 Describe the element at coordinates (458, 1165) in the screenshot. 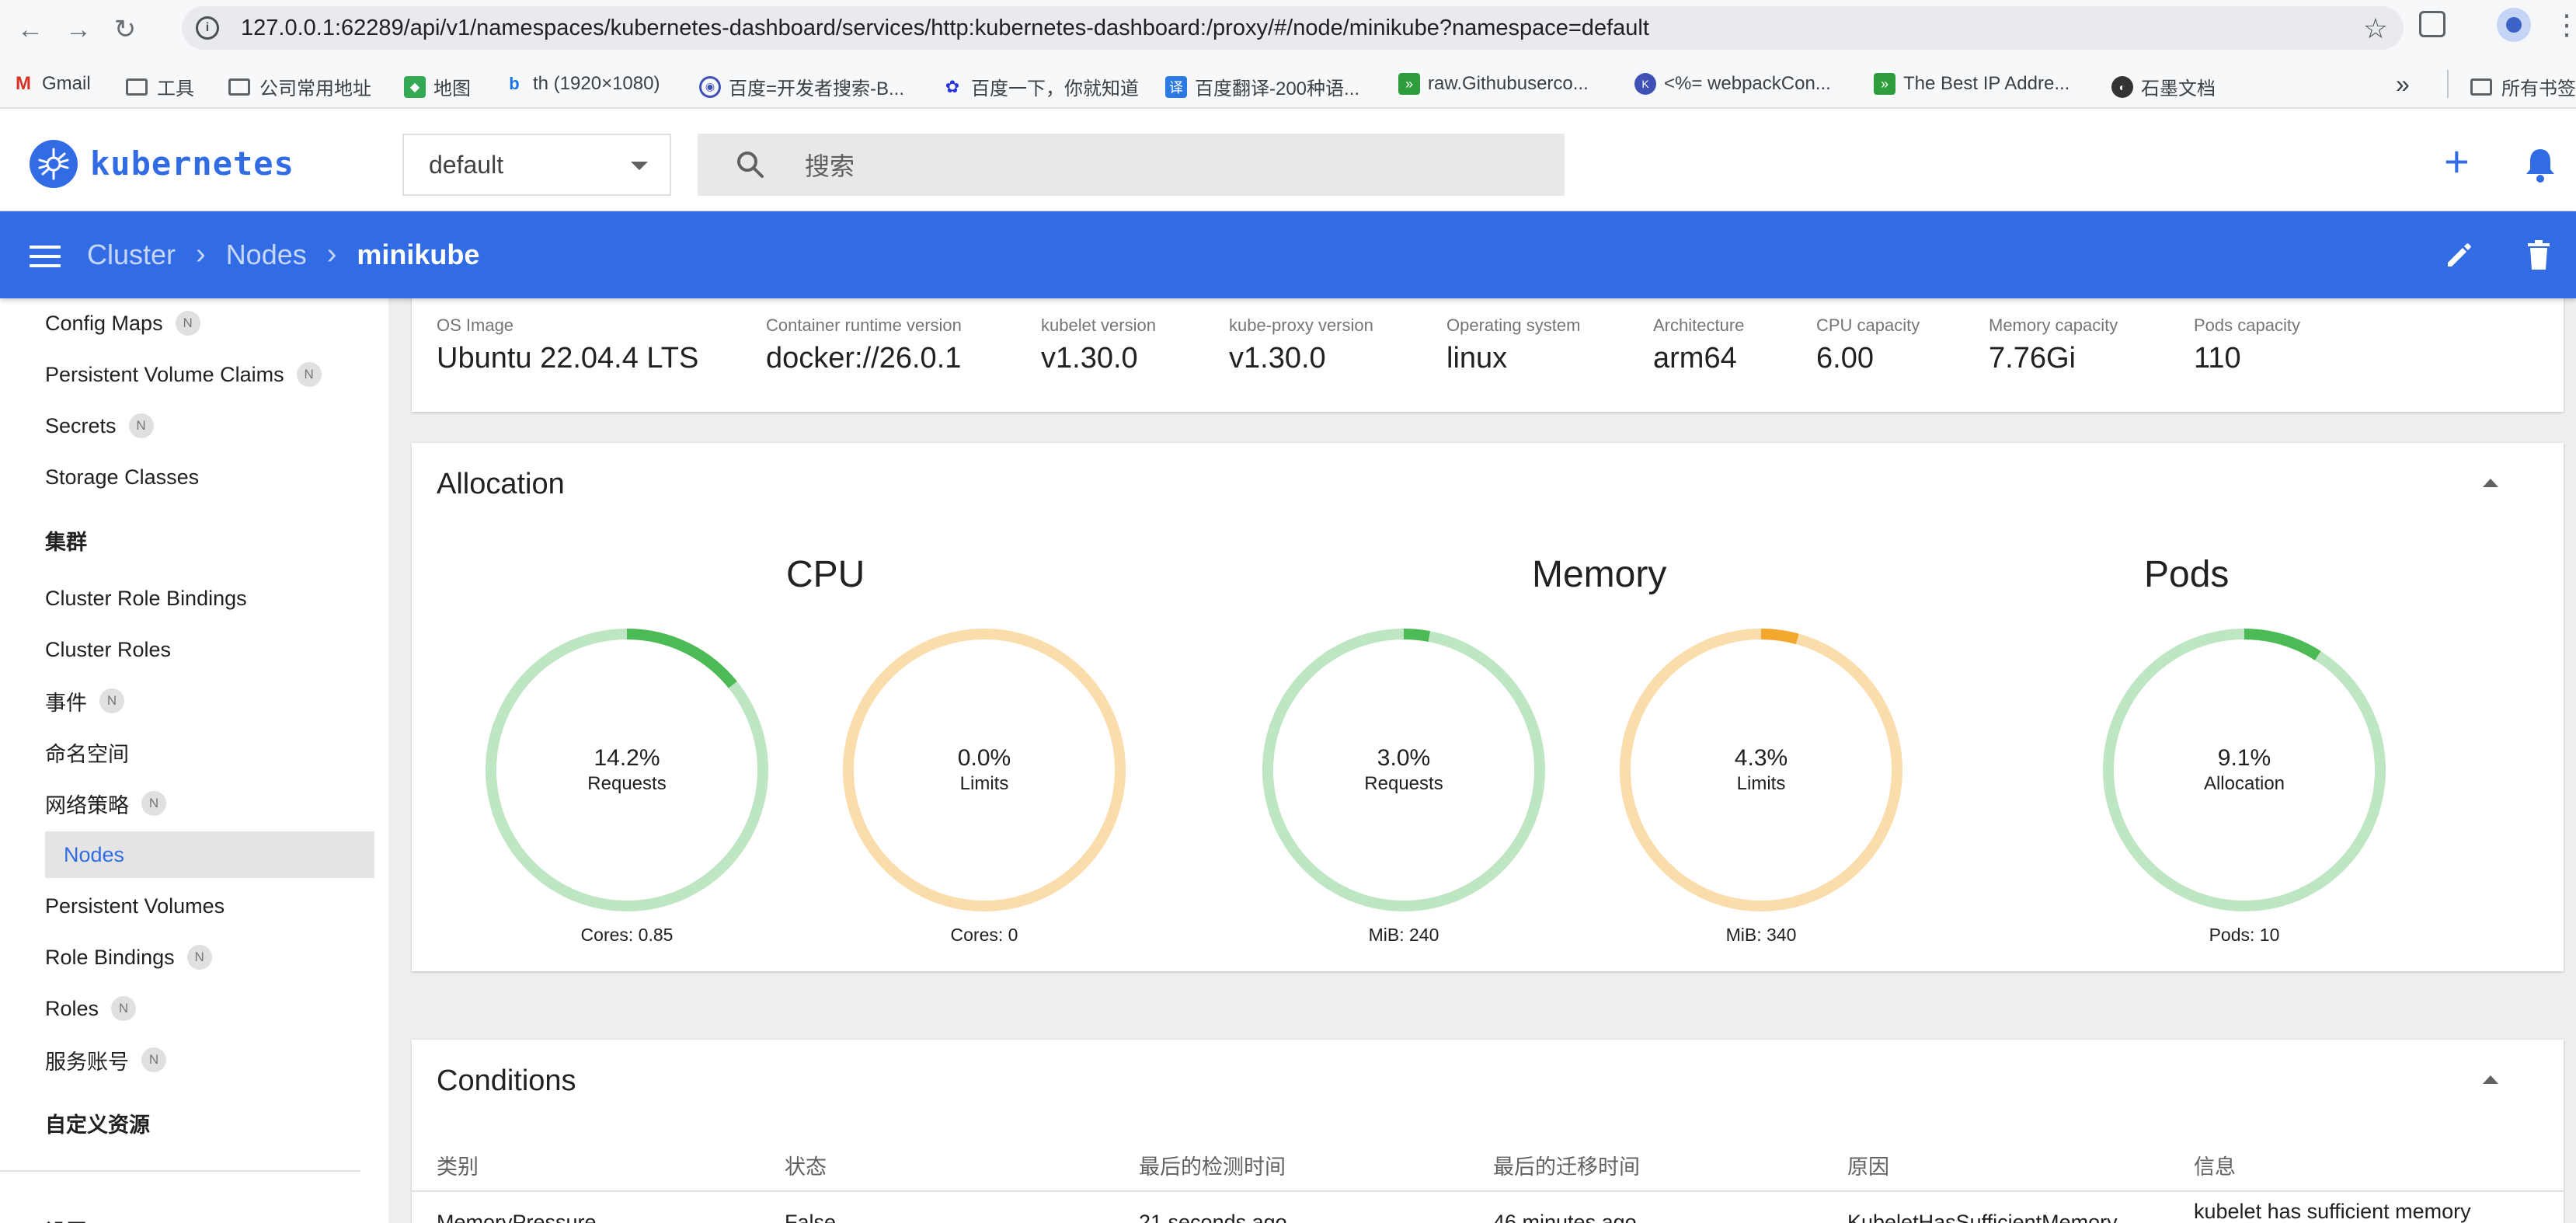

I see `column-header-type: 类别` at that location.